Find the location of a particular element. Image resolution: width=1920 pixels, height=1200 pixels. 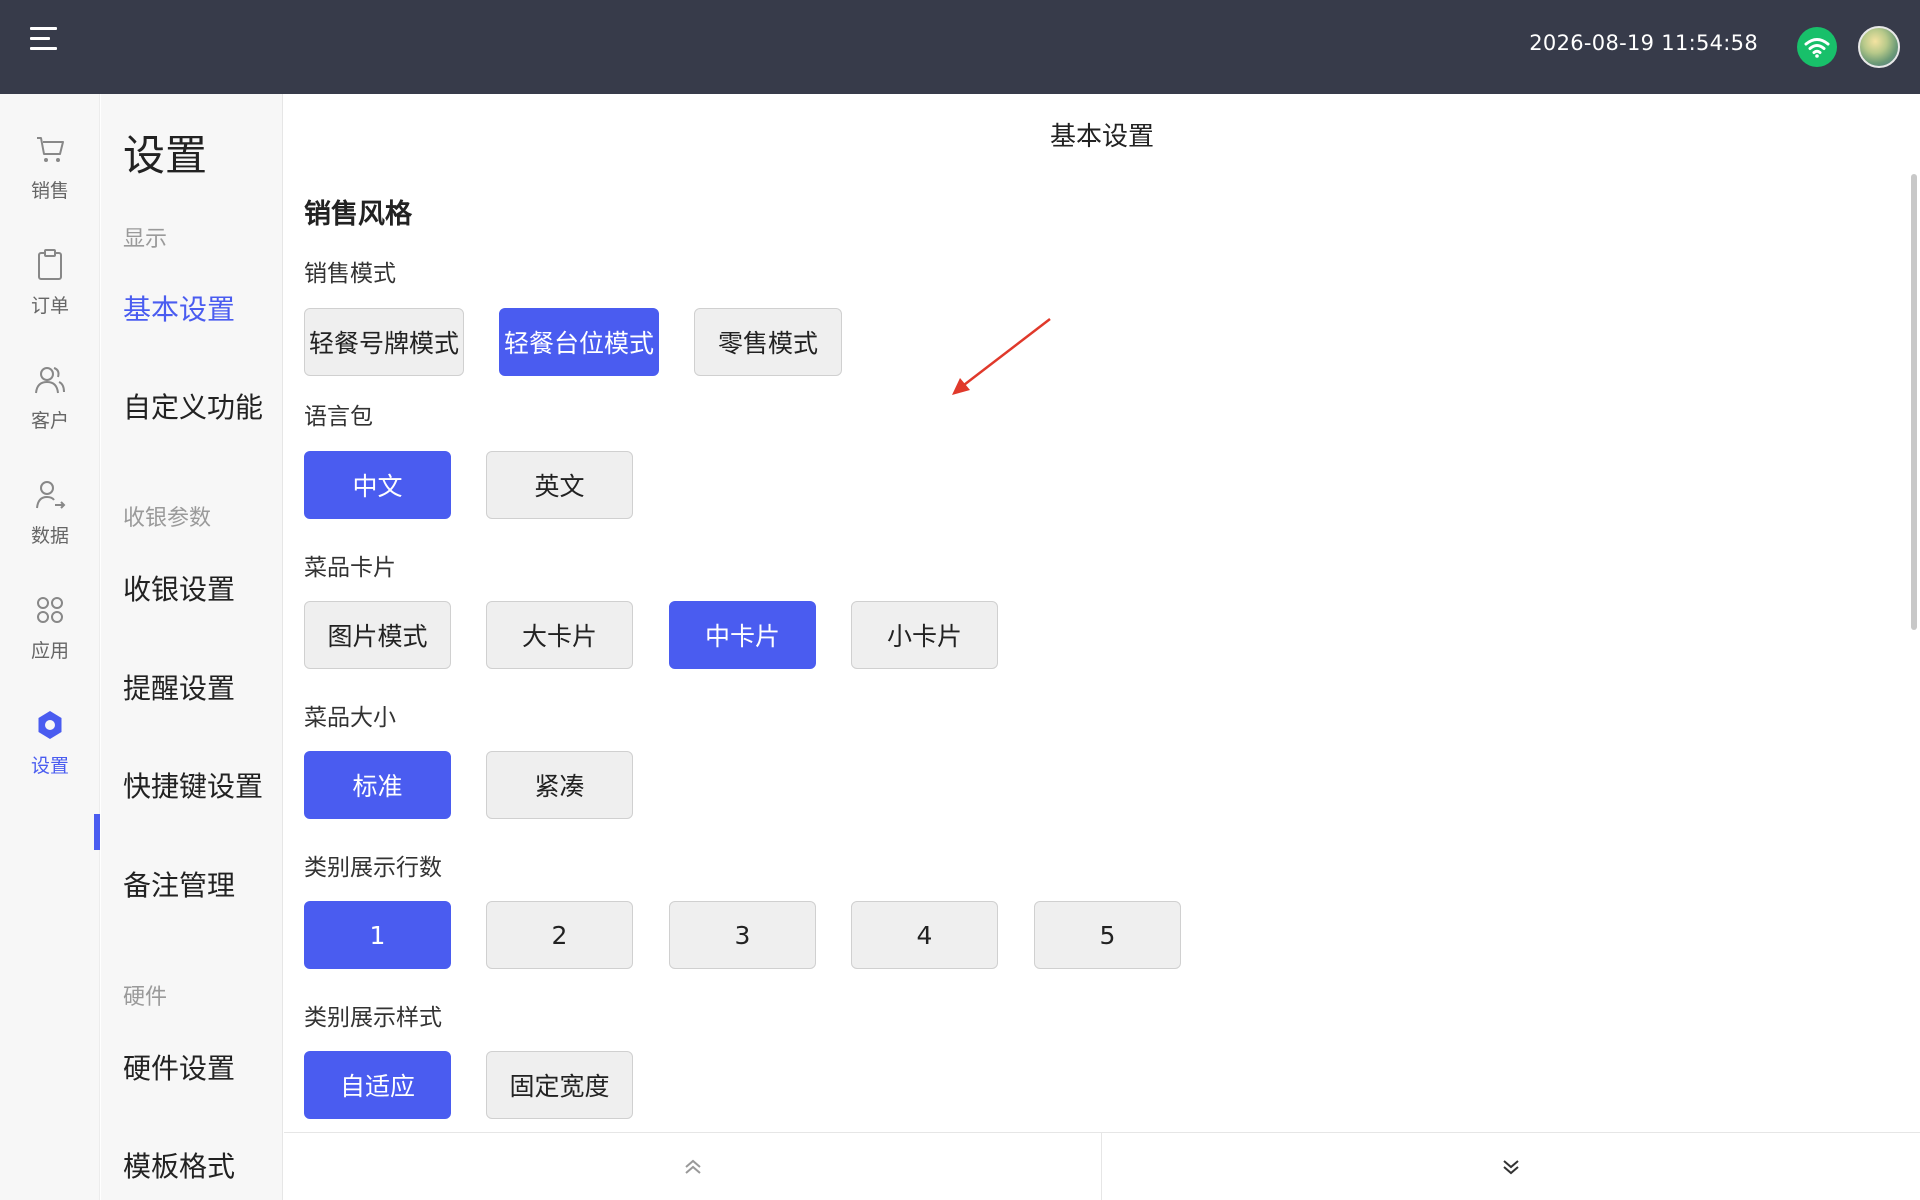

rail-label: 数据 is located at coordinates (49, 536).